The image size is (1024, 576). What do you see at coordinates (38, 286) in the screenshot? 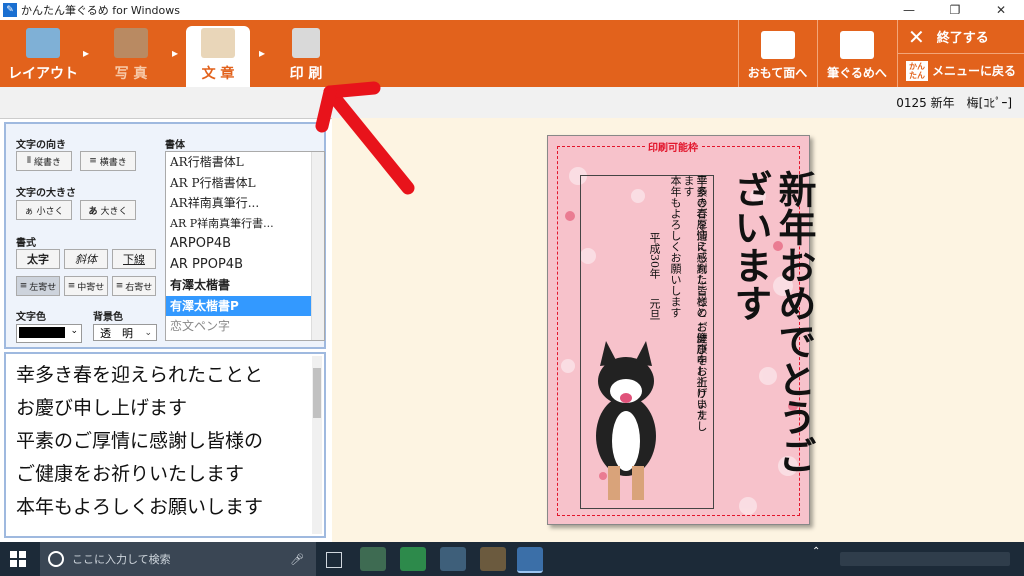
I see `align-left-button: ≡ 左寄せ` at bounding box center [38, 286].